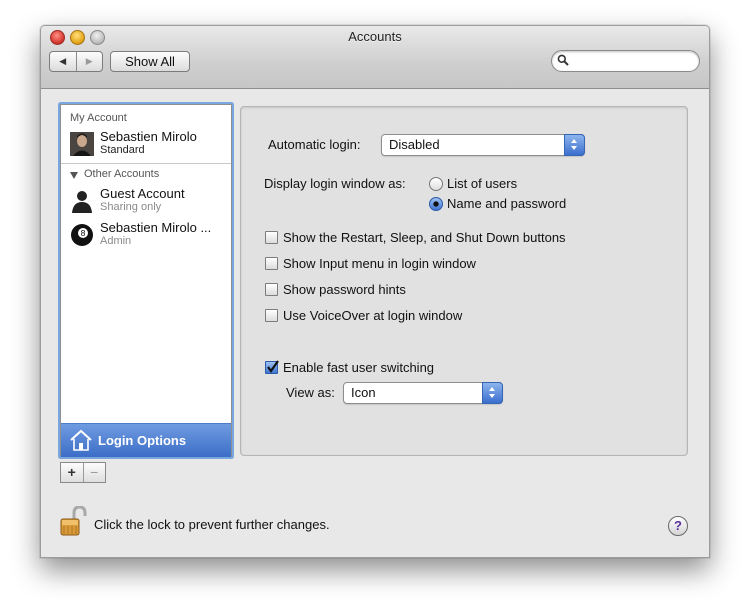 The width and height of the screenshot is (748, 611). I want to click on guest-silhouette-icon, so click(82, 202).